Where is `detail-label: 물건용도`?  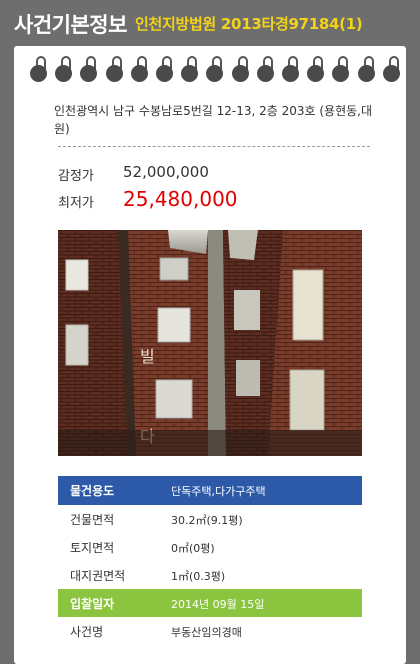
detail-label: 물건용도 is located at coordinates (92, 491).